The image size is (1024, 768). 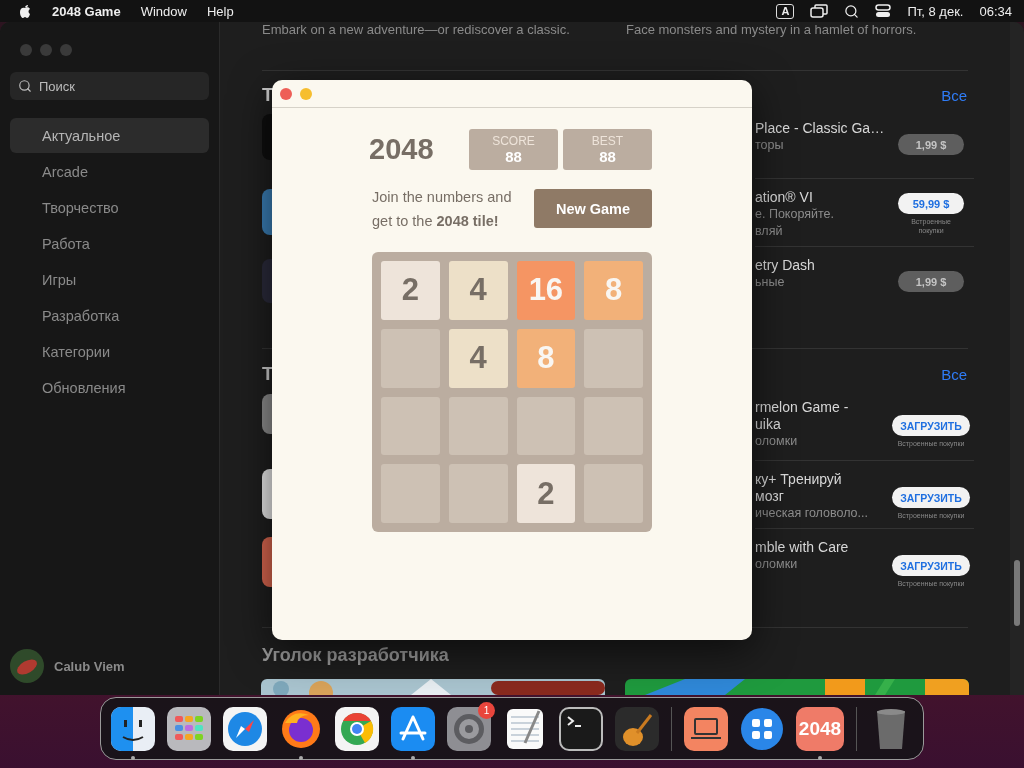 I want to click on avatar-icon, so click(x=27, y=666).